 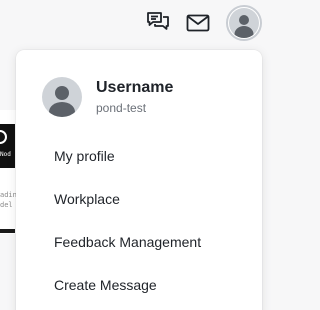 I want to click on background-panel: Nod adin del, so click(x=8, y=172).